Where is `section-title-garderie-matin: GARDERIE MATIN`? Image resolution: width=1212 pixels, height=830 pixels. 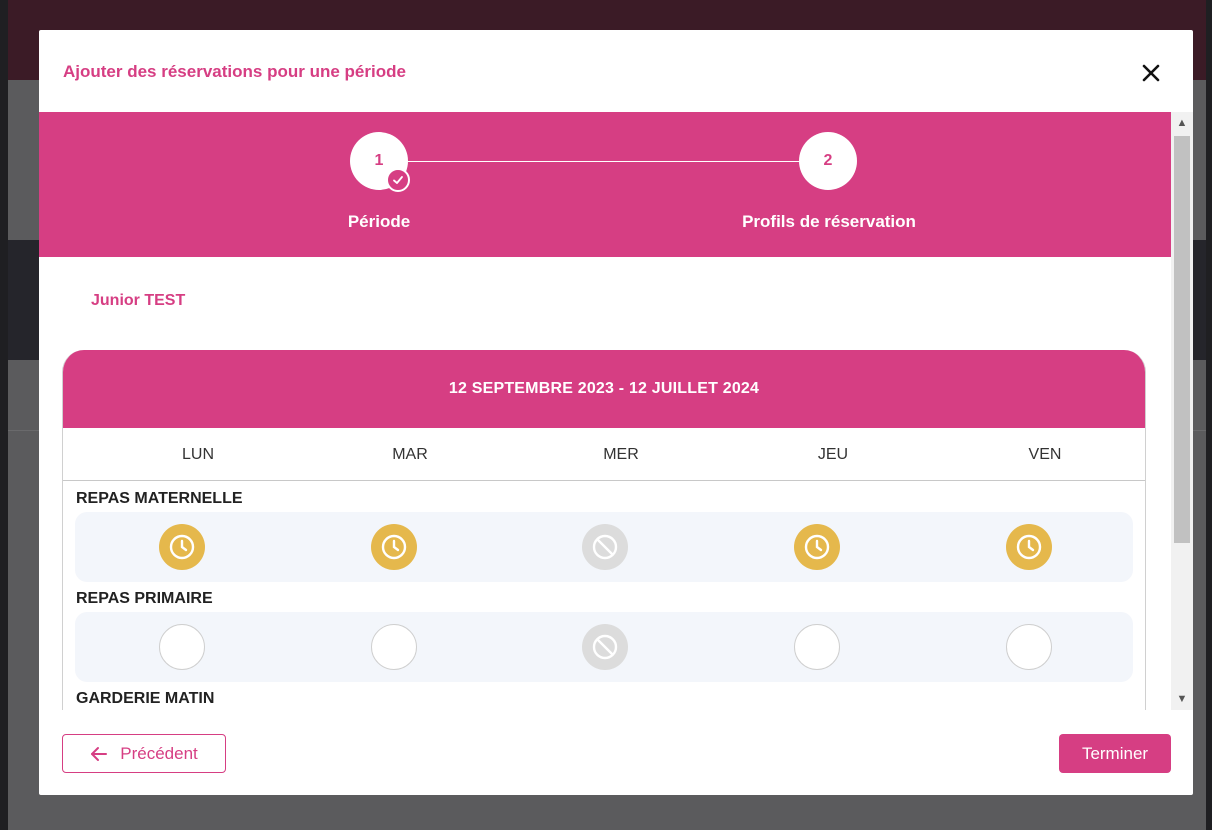
section-title-garderie-matin: GARDERIE MATIN is located at coordinates (145, 698).